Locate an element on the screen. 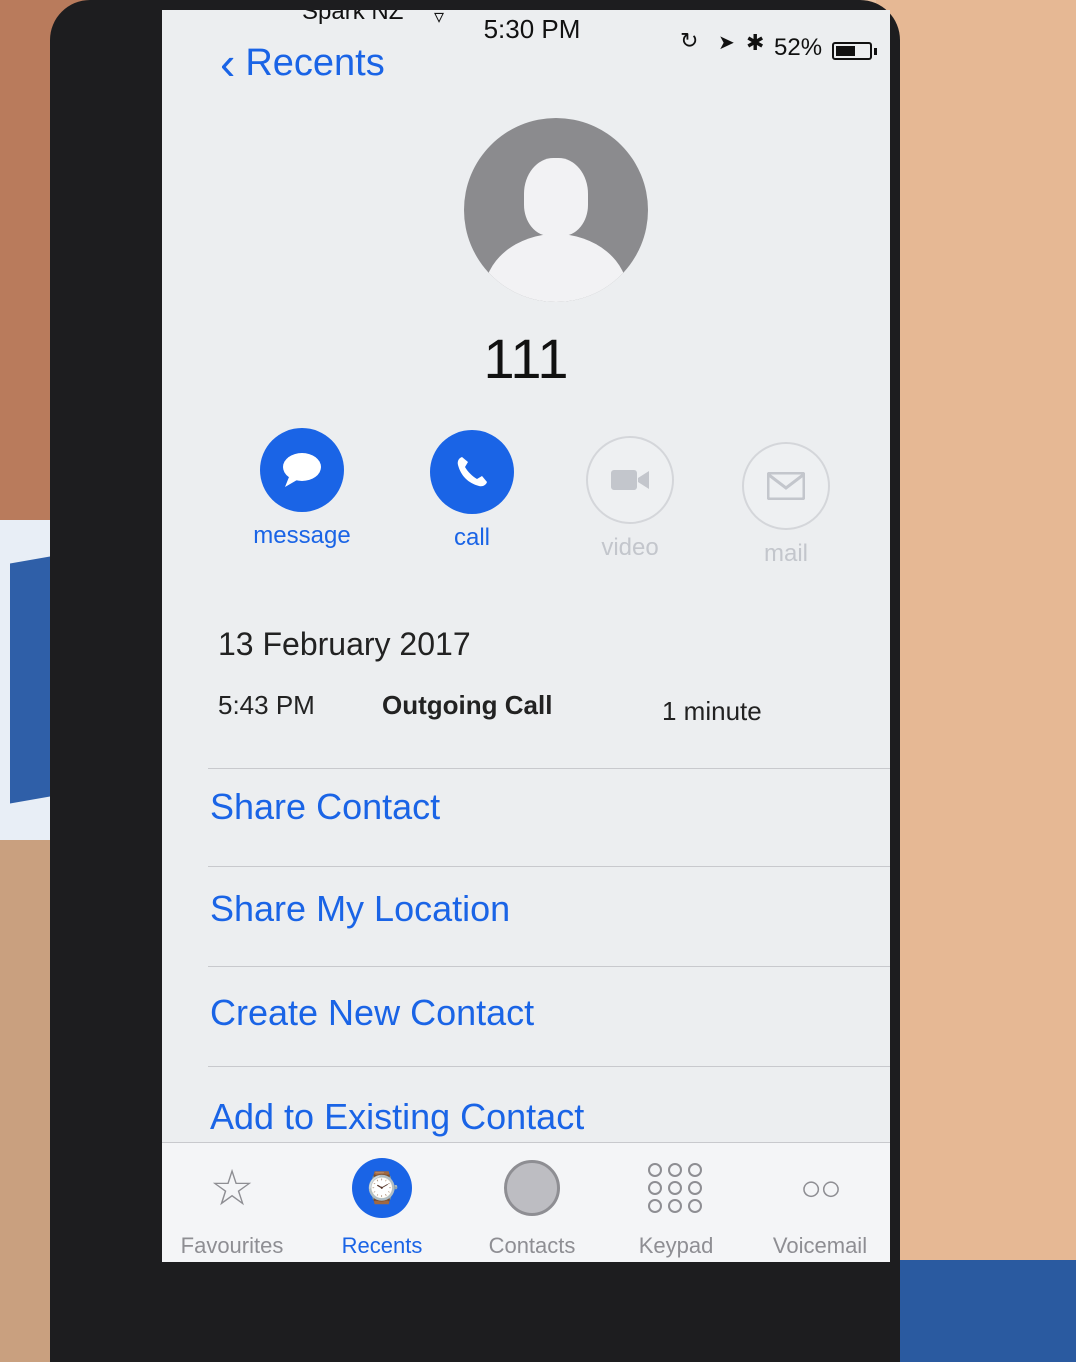 The width and height of the screenshot is (1076, 1362). tab-contacts: Contacts is located at coordinates (532, 1206).